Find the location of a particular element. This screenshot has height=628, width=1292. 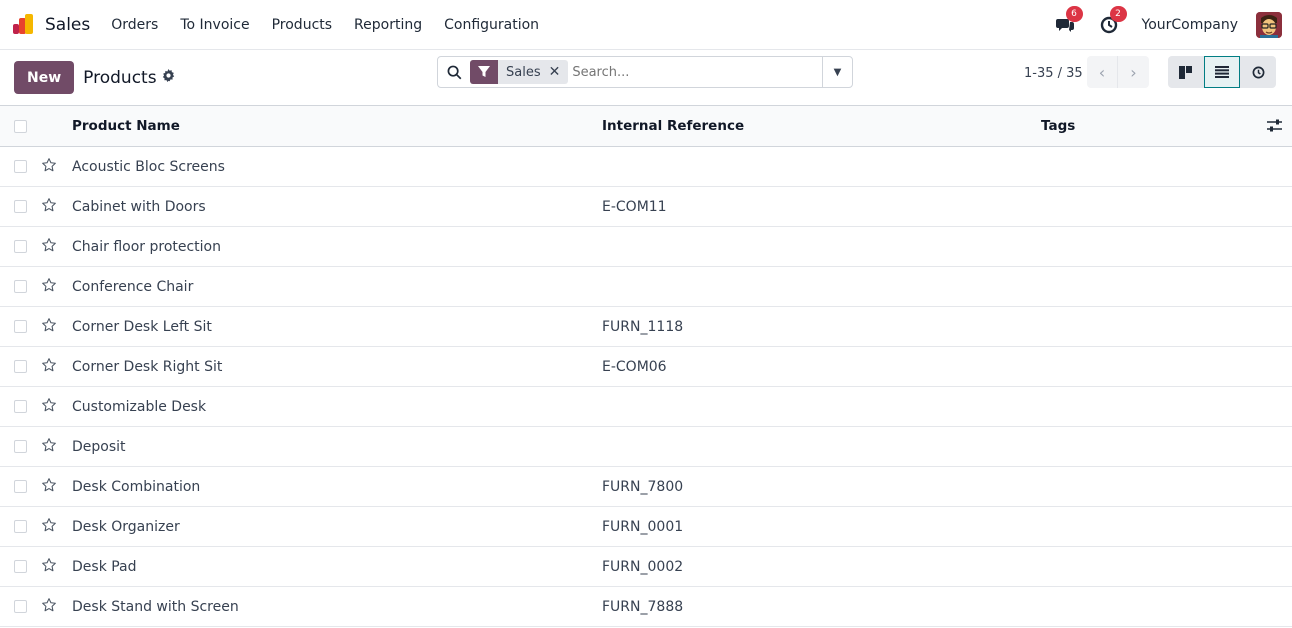

search-input is located at coordinates (692, 72).